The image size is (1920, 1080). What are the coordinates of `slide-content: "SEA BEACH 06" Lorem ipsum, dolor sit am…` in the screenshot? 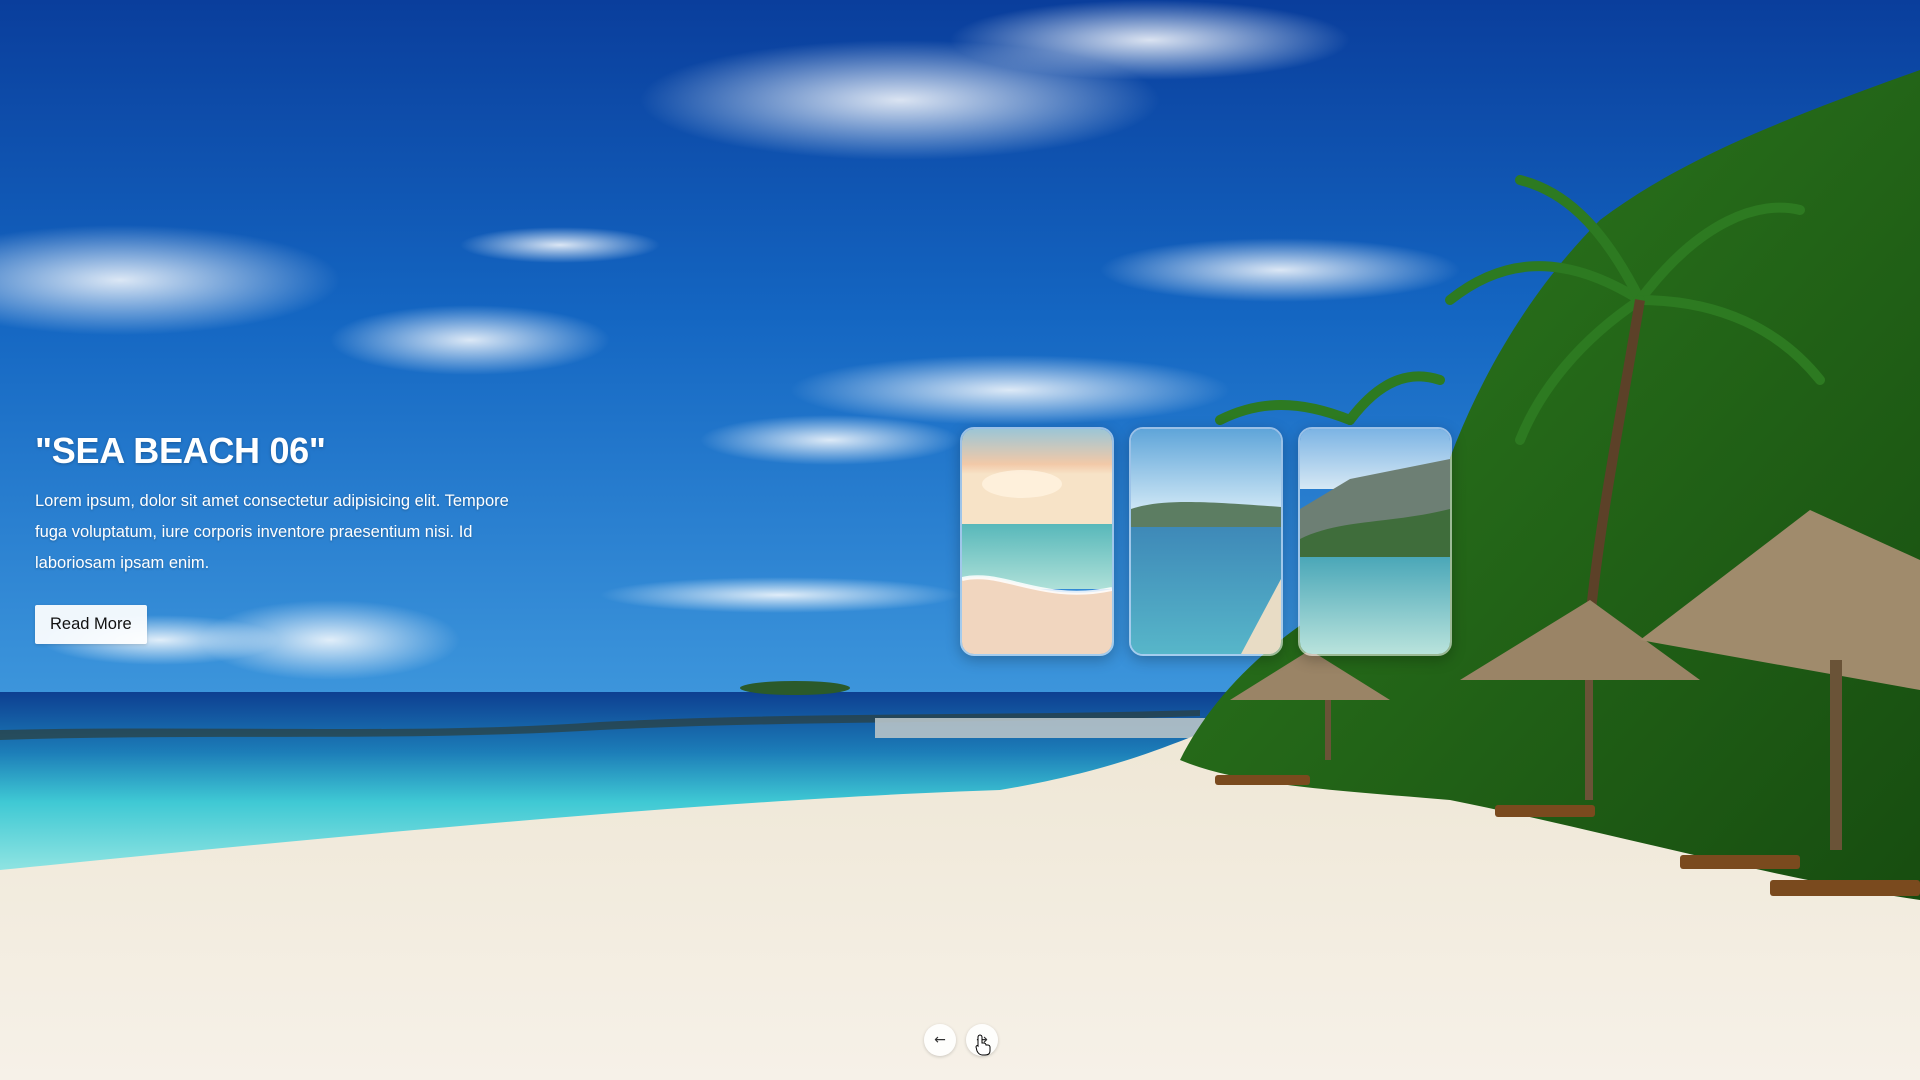 It's located at (275, 537).